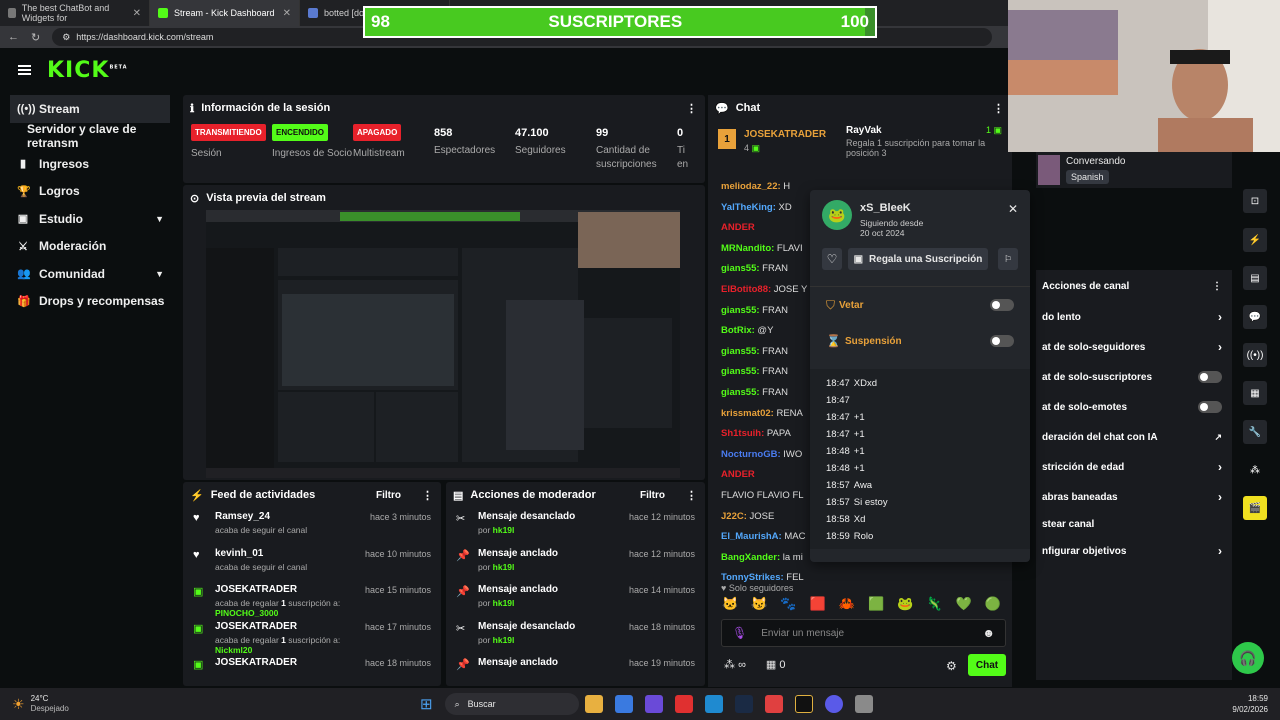 The height and width of the screenshot is (720, 1280). Describe the element at coordinates (918, 259) in the screenshot. I see `gift-sub-button: ▣ Regala una Suscripción` at that location.